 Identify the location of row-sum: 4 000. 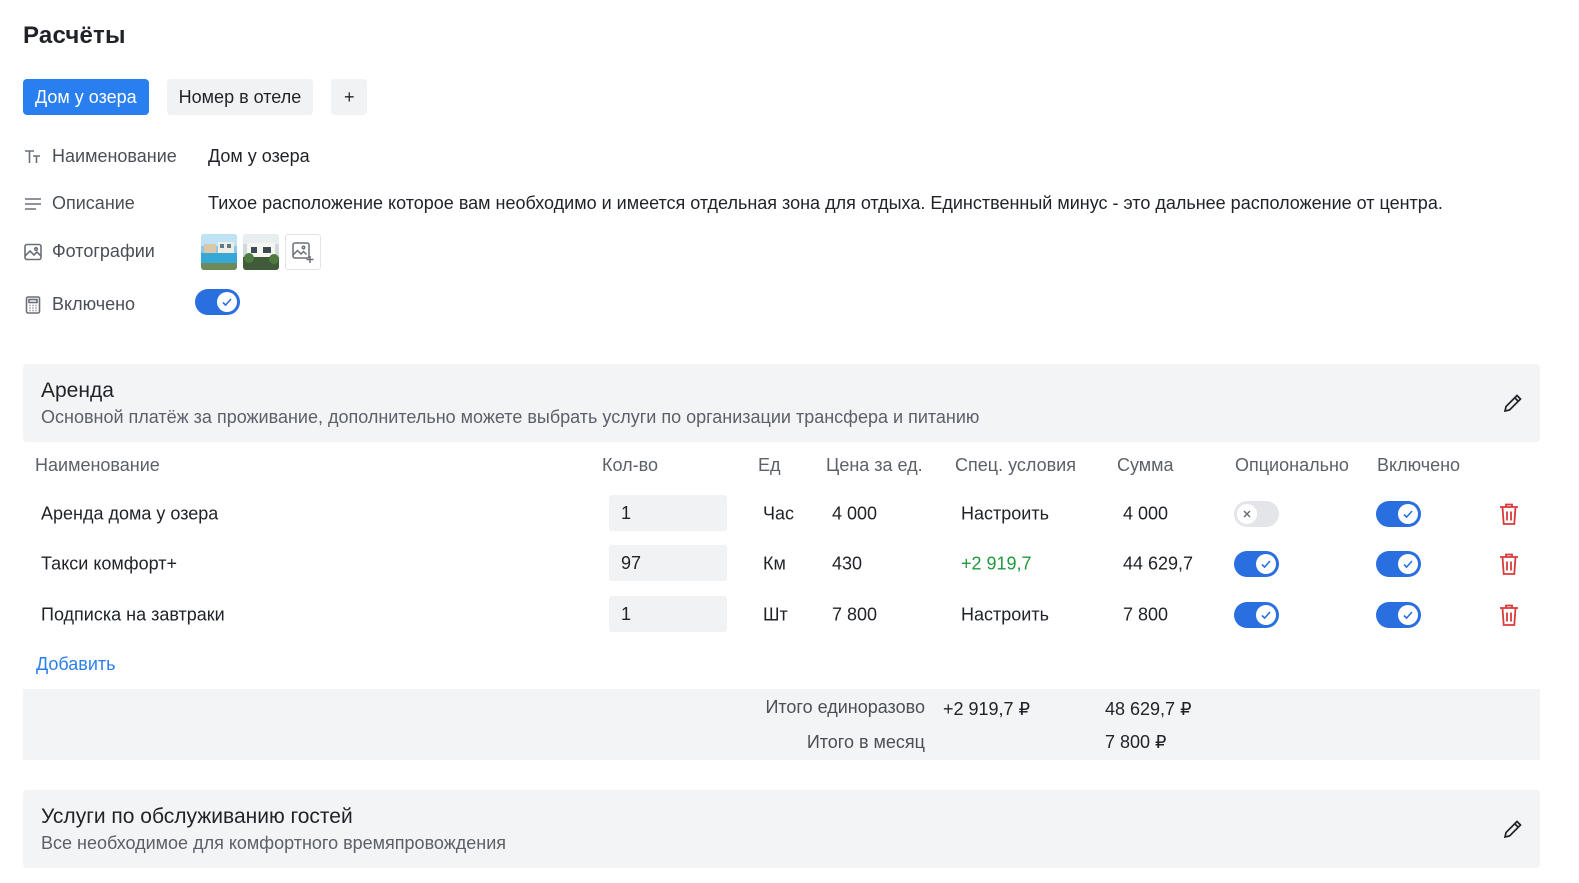
(1146, 513).